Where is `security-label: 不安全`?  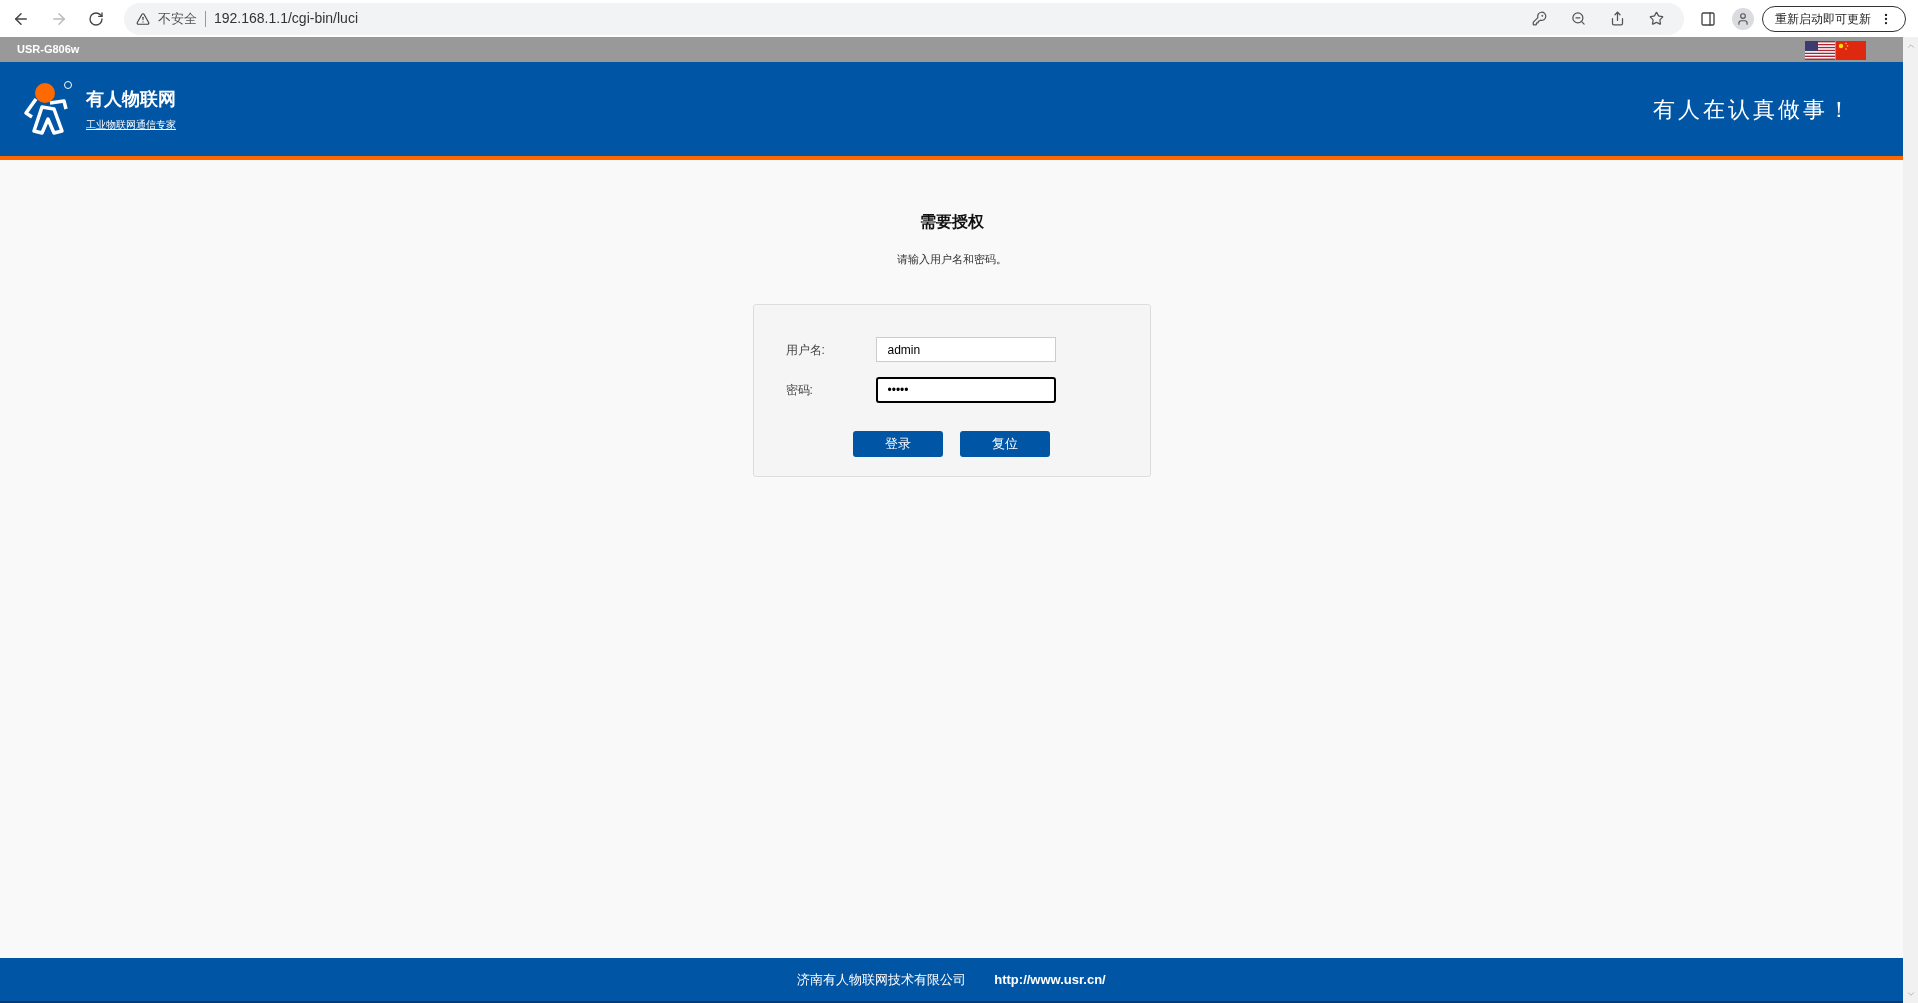
security-label: 不安全 is located at coordinates (177, 18).